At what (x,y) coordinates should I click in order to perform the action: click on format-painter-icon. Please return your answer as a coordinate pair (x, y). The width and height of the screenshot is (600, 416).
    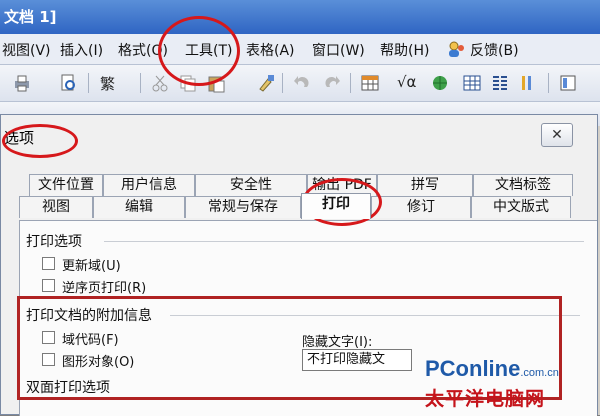
    Looking at the image, I should click on (266, 83).